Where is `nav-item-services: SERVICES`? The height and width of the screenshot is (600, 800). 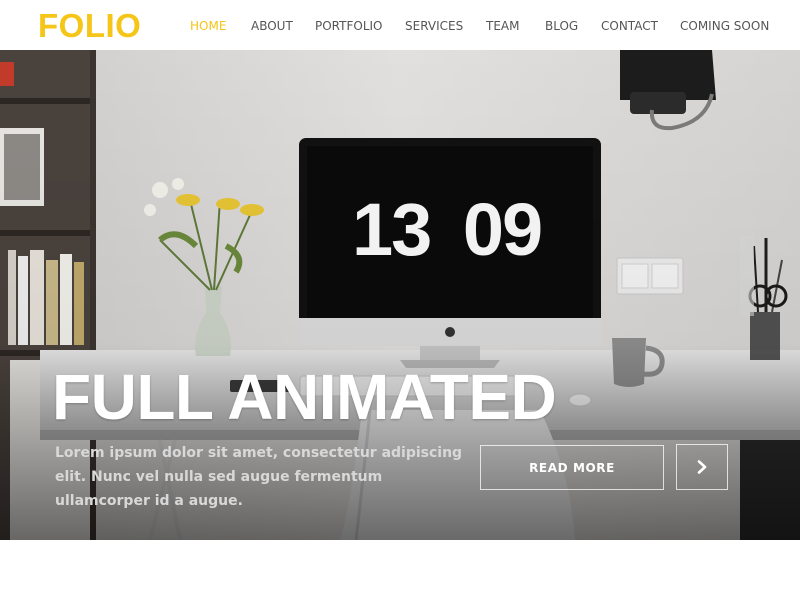
nav-item-services: SERVICES is located at coordinates (434, 26).